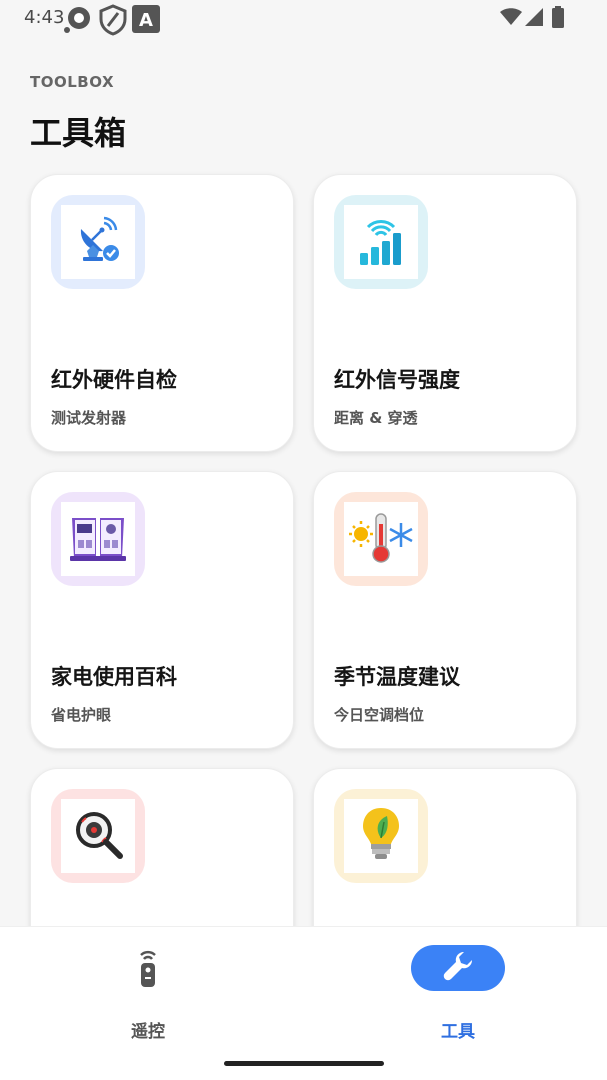  I want to click on wrench-icon, so click(458, 968).